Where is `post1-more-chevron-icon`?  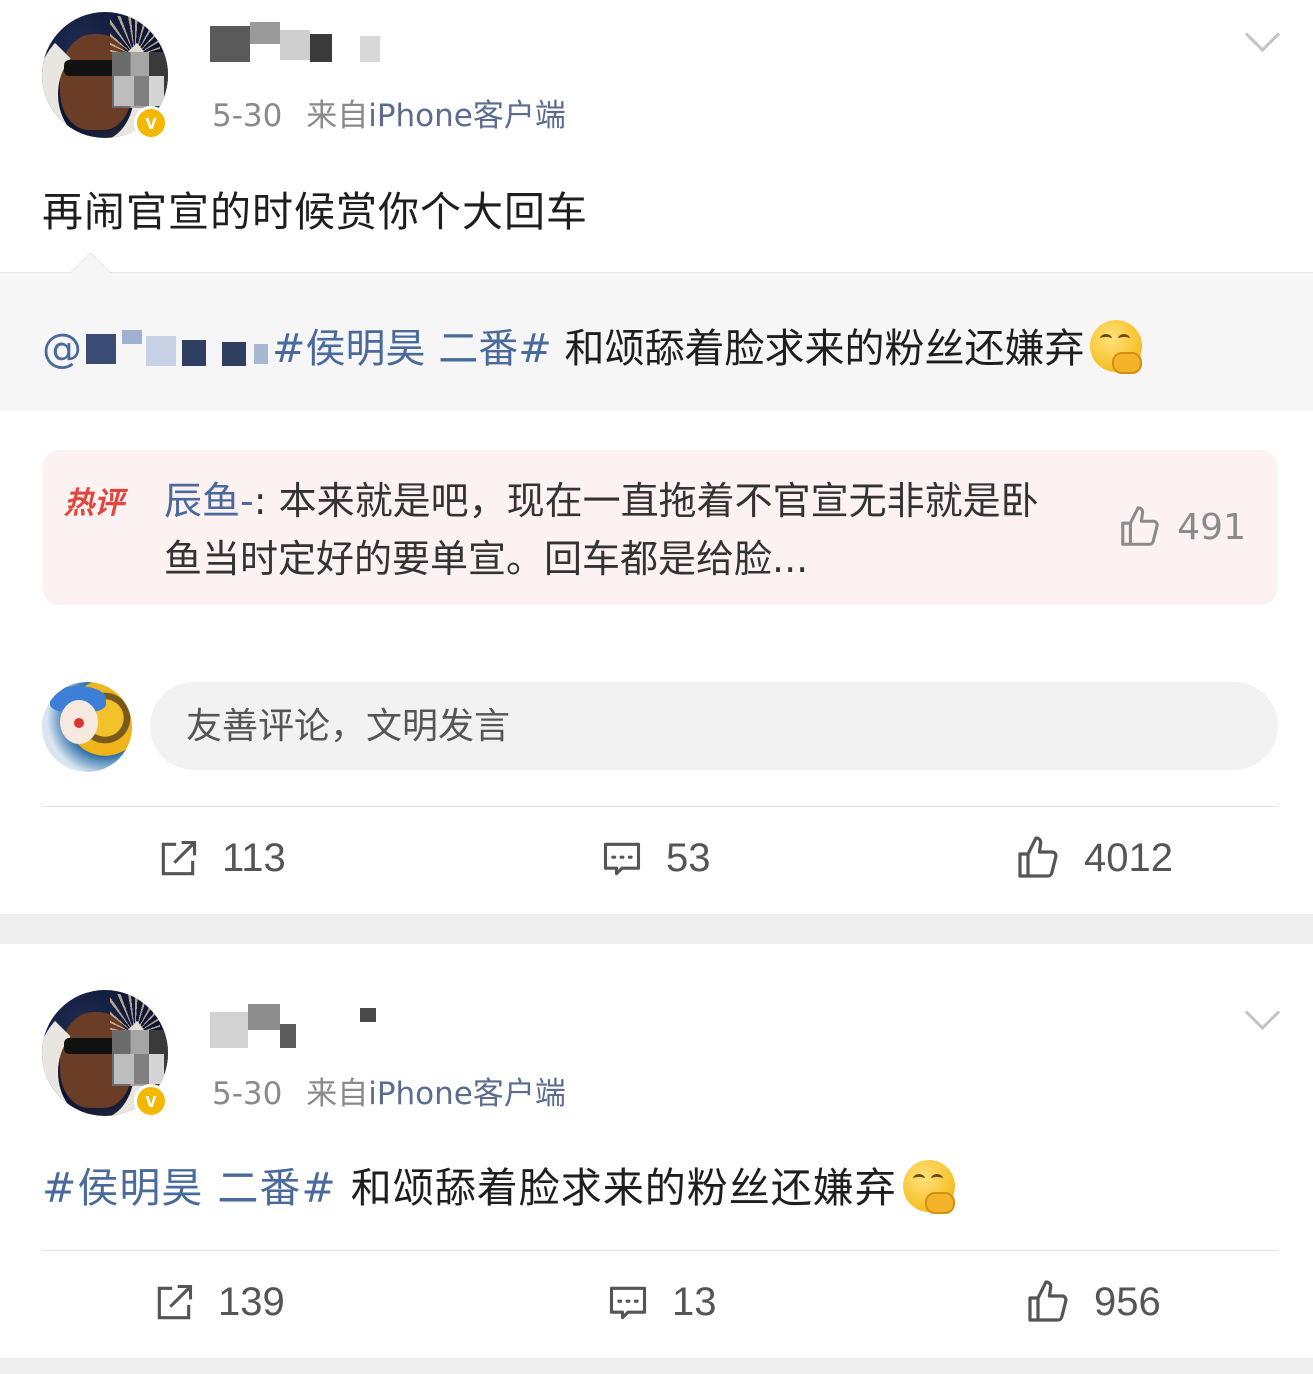 post1-more-chevron-icon is located at coordinates (1262, 34).